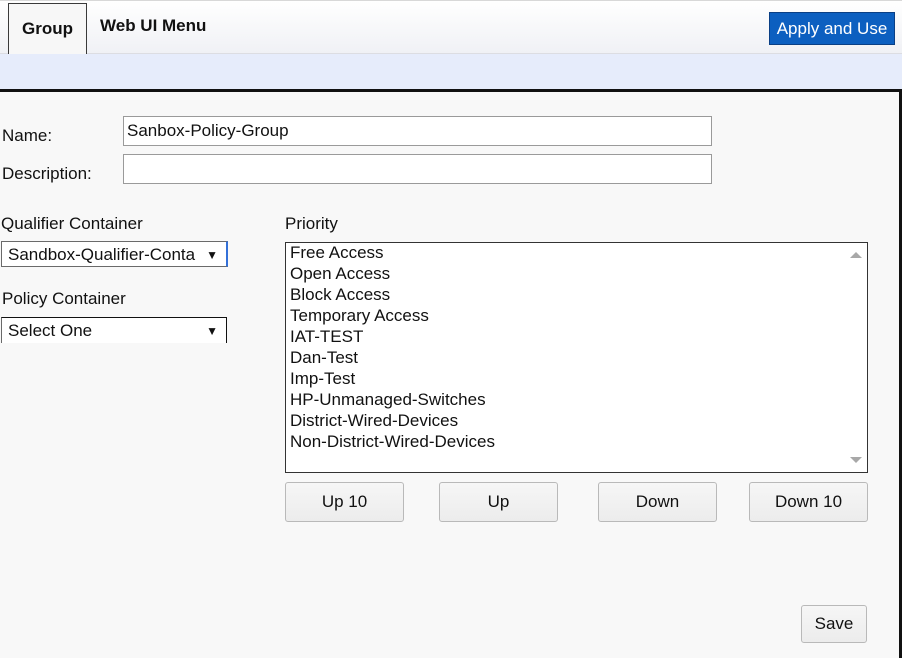 This screenshot has height=658, width=902. What do you see at coordinates (27, 135) in the screenshot?
I see `name-label: Name:` at bounding box center [27, 135].